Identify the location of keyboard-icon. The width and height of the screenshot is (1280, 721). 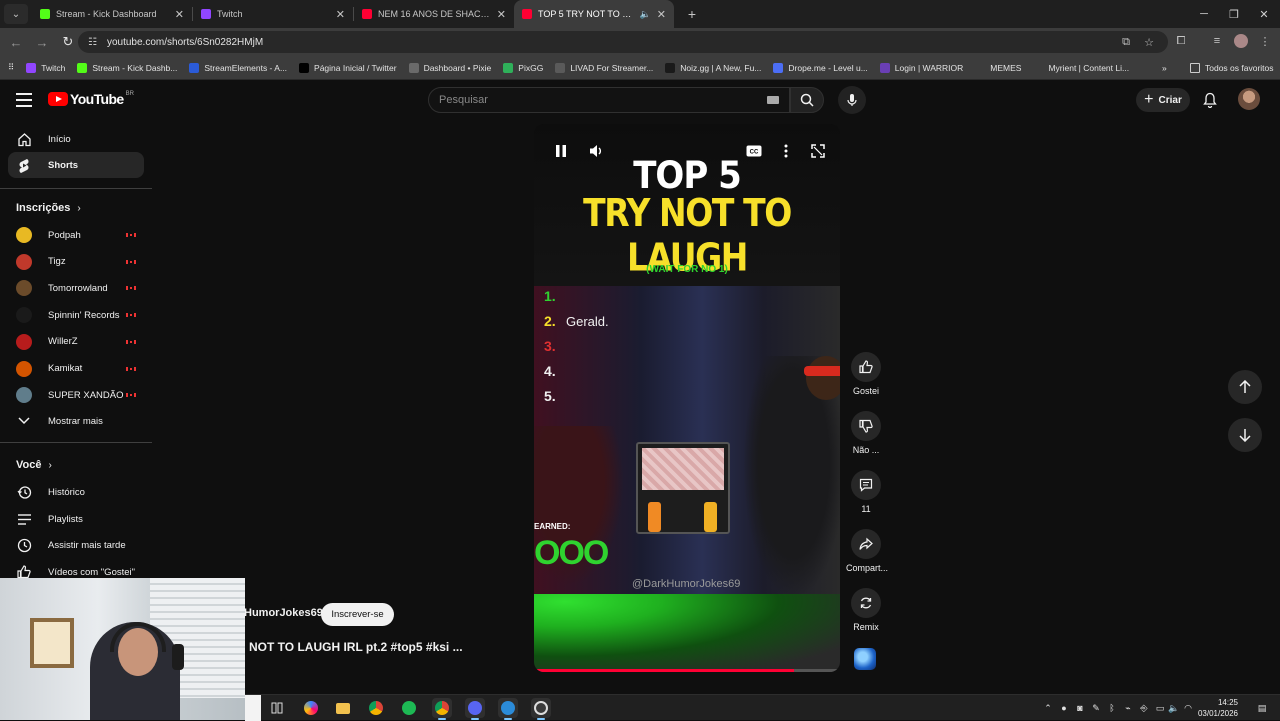
(773, 100).